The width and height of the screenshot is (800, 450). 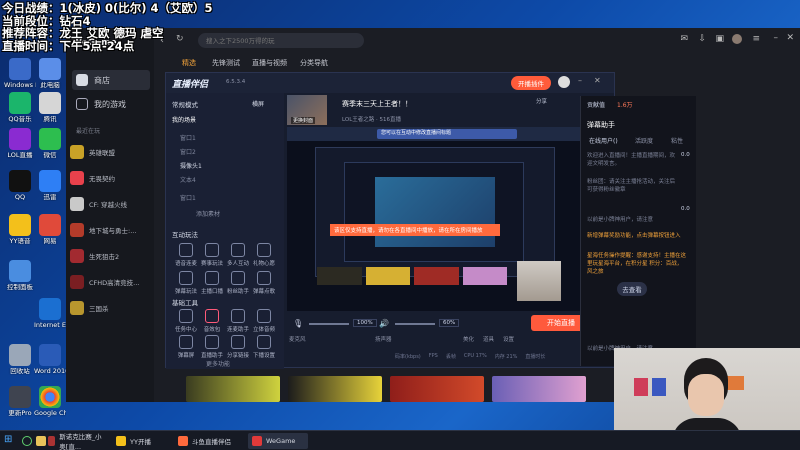 I want to click on task-item: WeGame, so click(x=278, y=441).